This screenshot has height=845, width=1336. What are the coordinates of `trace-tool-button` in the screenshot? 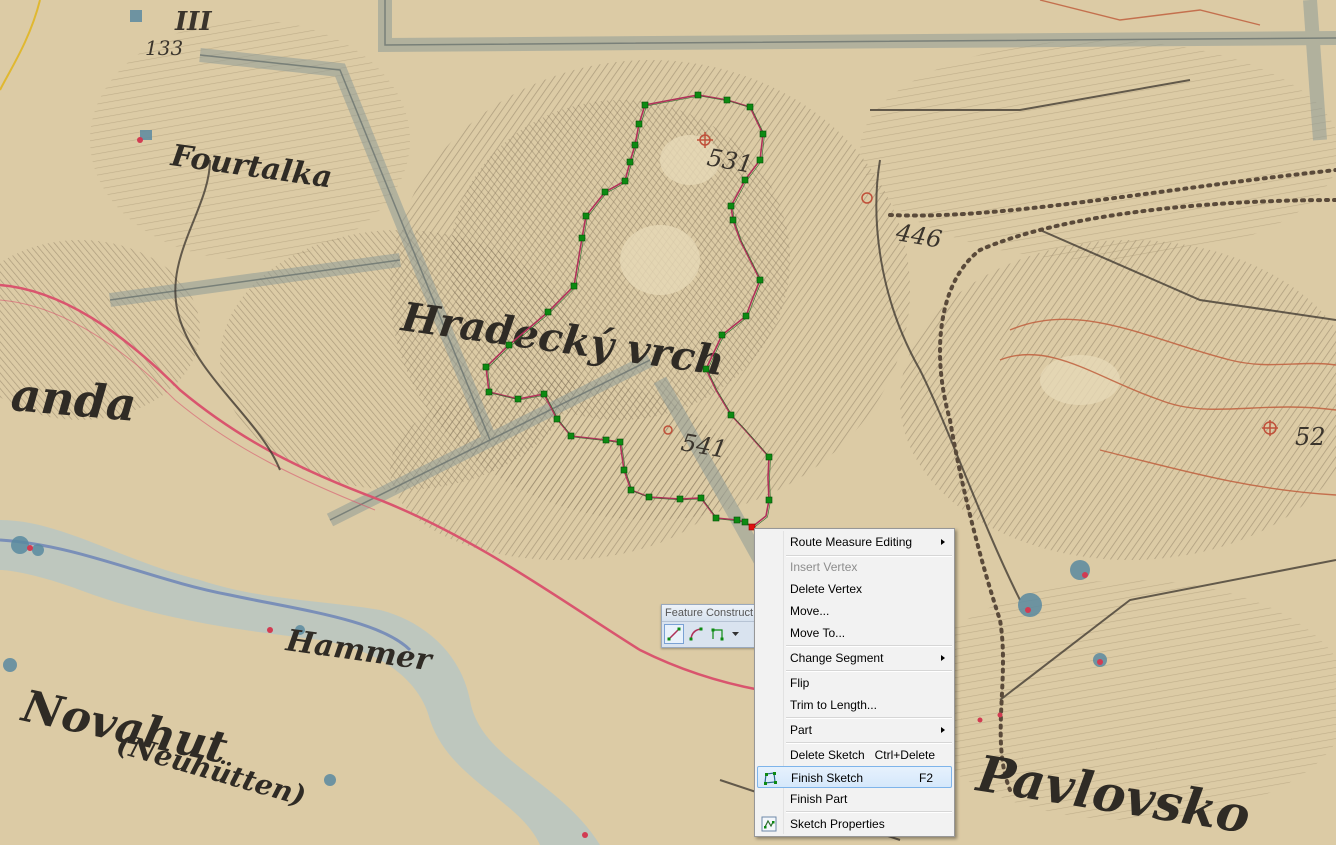 It's located at (718, 634).